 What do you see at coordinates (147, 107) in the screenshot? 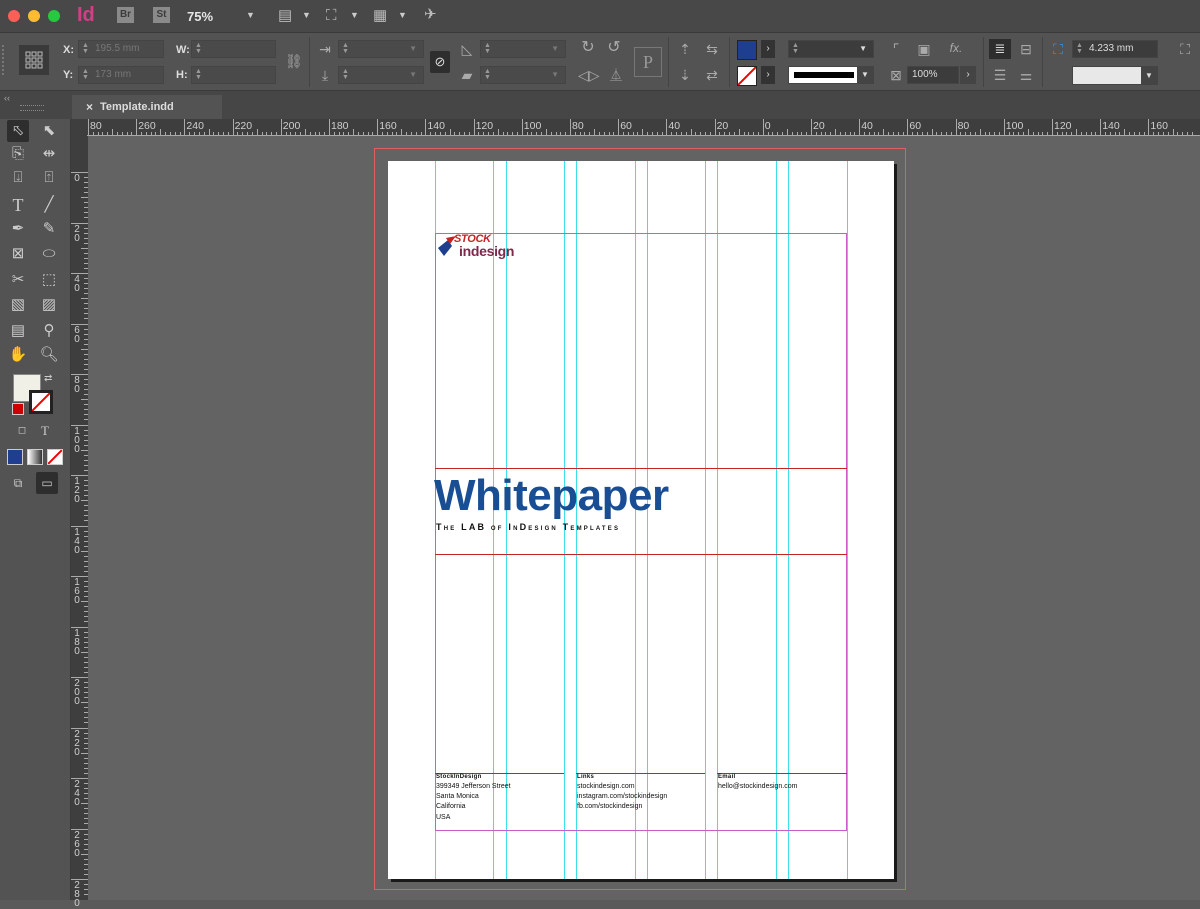
I see `document-tab: × Template.indd` at bounding box center [147, 107].